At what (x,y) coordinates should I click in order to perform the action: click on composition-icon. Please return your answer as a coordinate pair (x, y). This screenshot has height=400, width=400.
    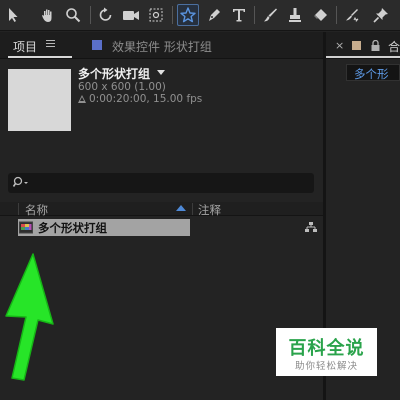
    Looking at the image, I should click on (26, 227).